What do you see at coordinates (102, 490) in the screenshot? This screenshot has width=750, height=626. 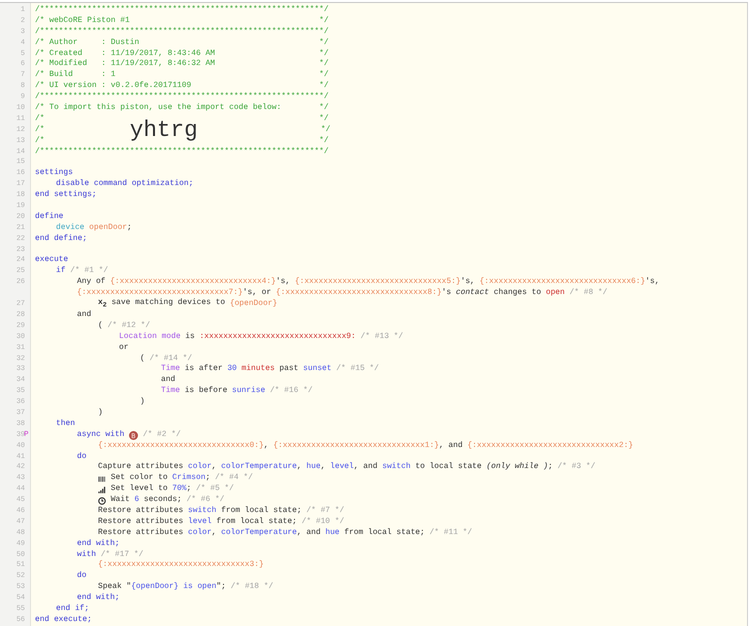 I see `signal-bars-icon` at bounding box center [102, 490].